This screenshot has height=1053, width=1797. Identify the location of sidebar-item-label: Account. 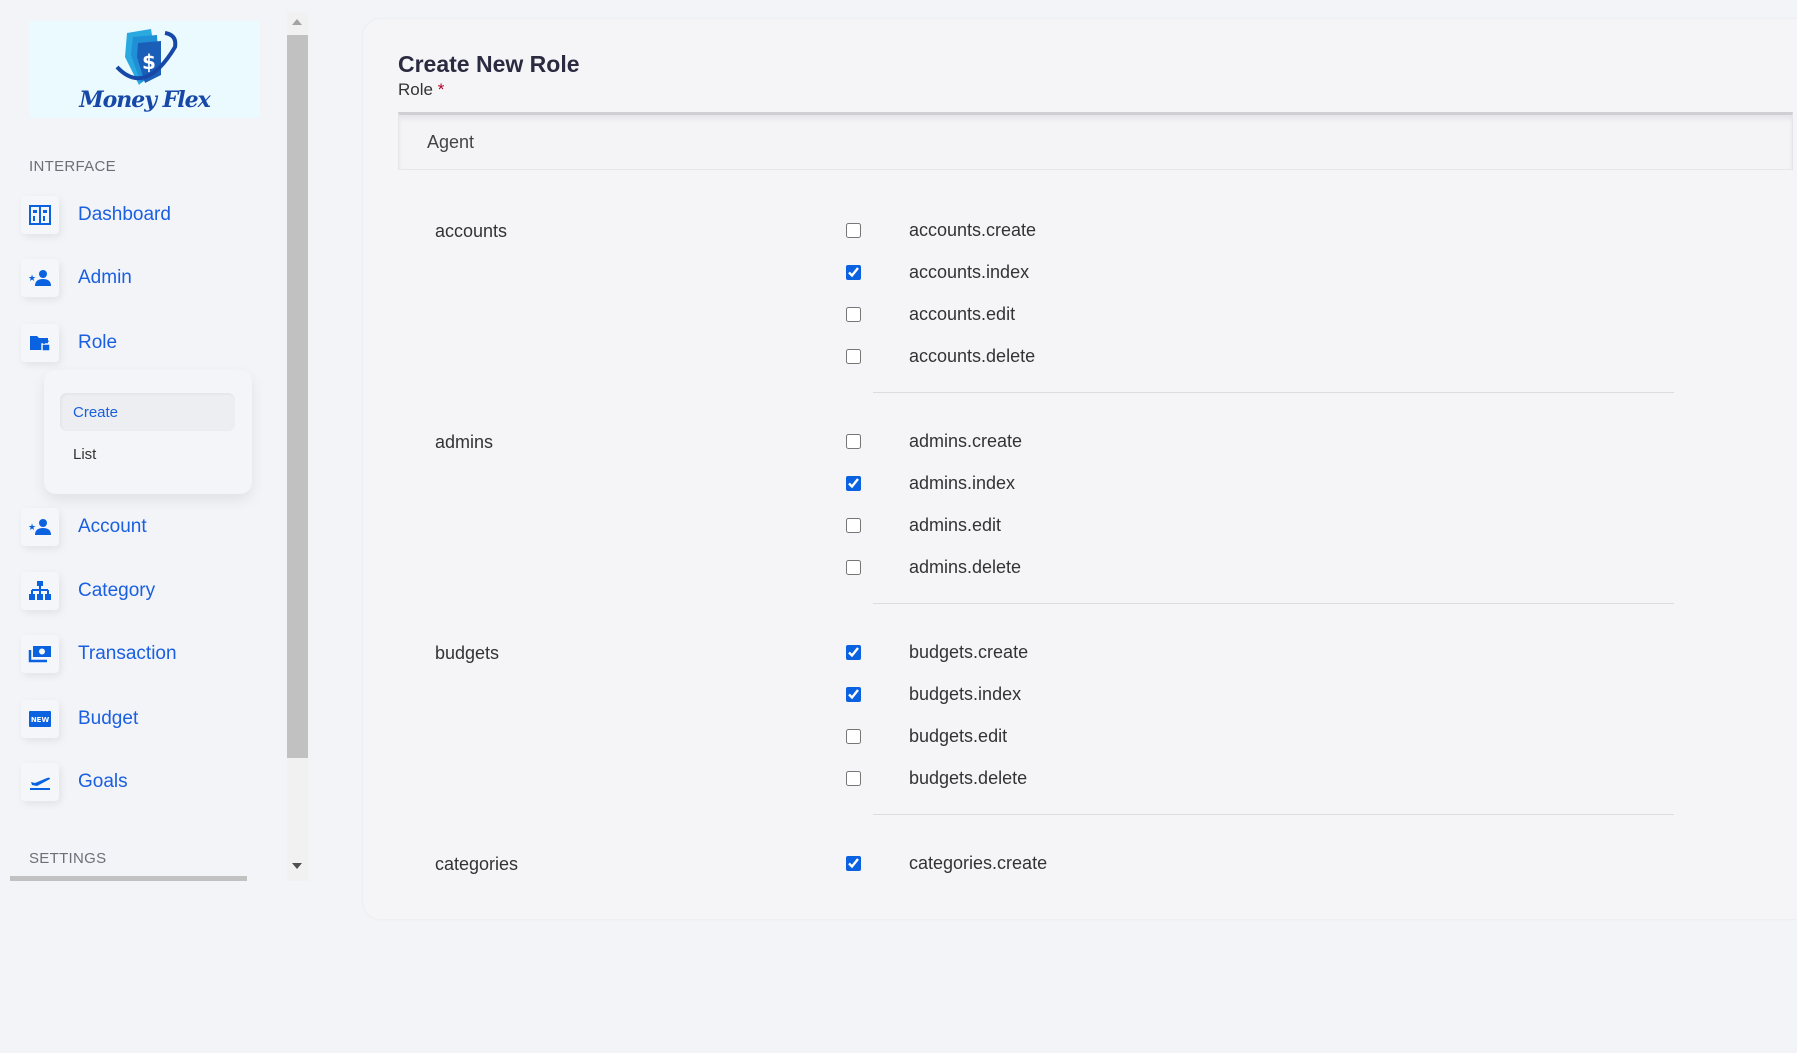
(112, 526).